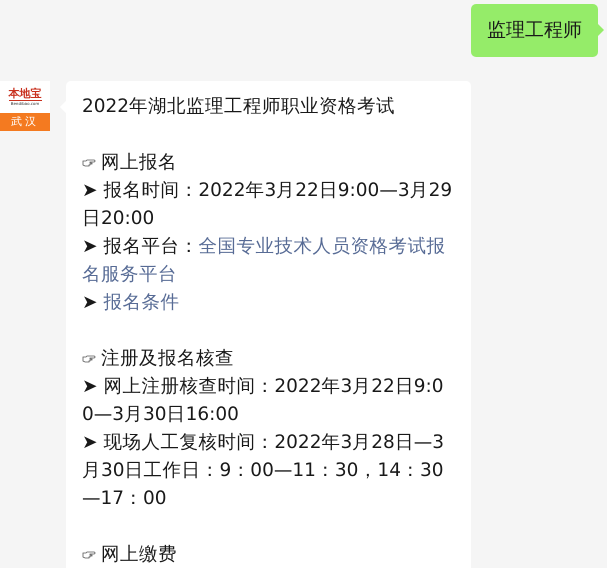 The height and width of the screenshot is (568, 607). Describe the element at coordinates (139, 555) in the screenshot. I see `section-heading: 网上缴费` at that location.